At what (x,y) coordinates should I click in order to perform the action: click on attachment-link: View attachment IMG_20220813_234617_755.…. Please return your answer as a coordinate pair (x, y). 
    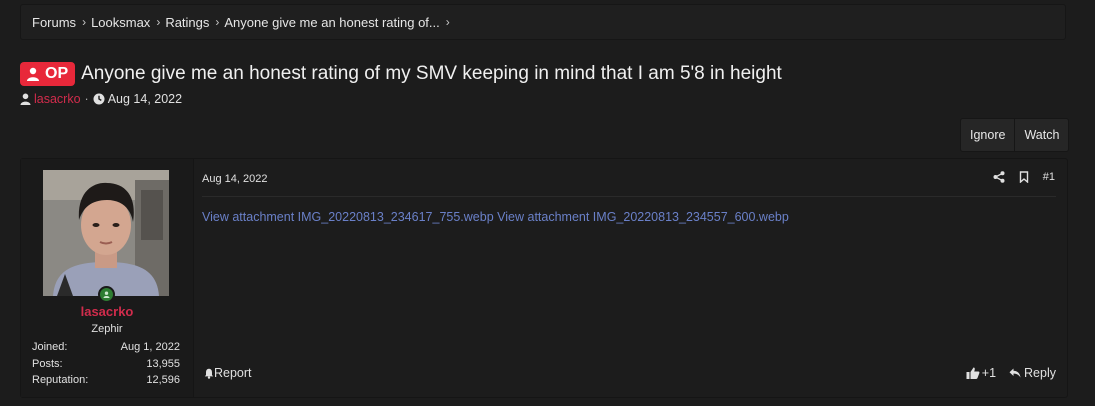
    Looking at the image, I should click on (348, 217).